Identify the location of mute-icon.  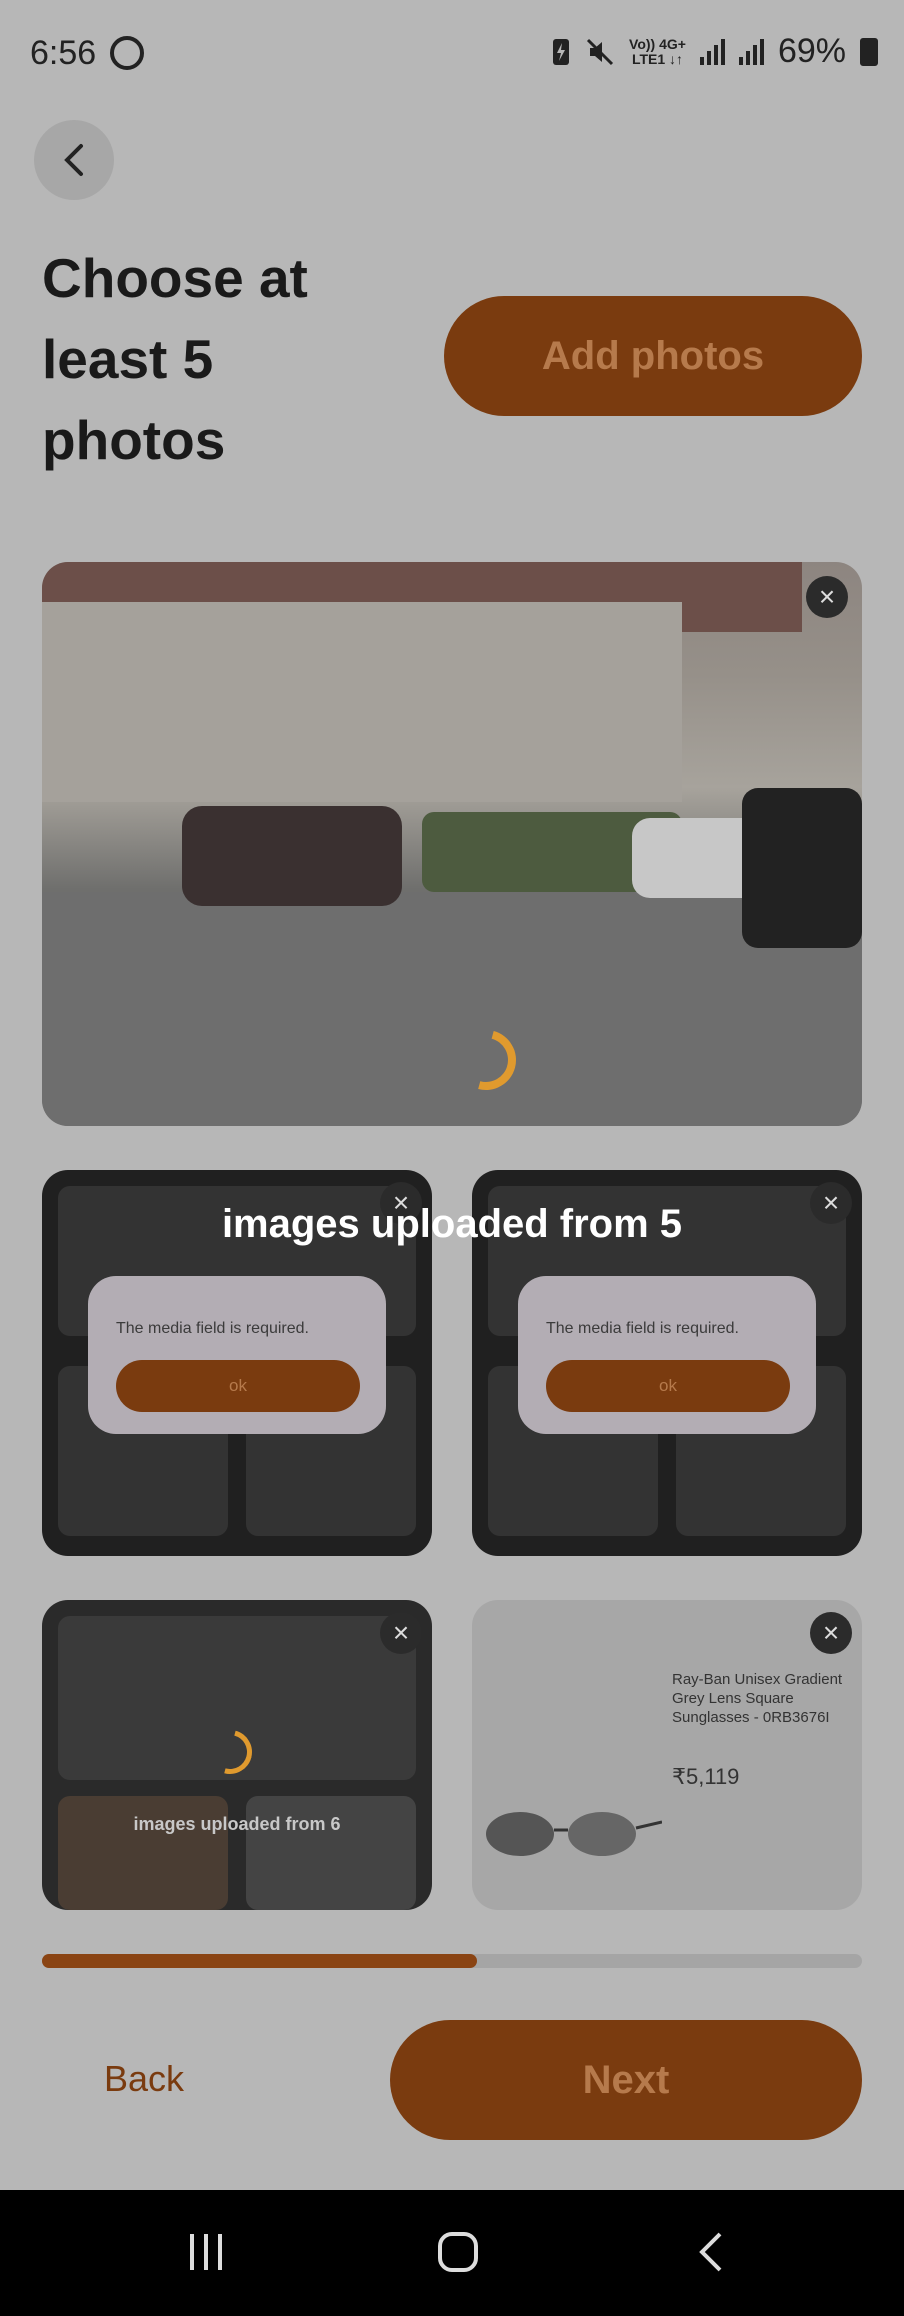
(600, 51).